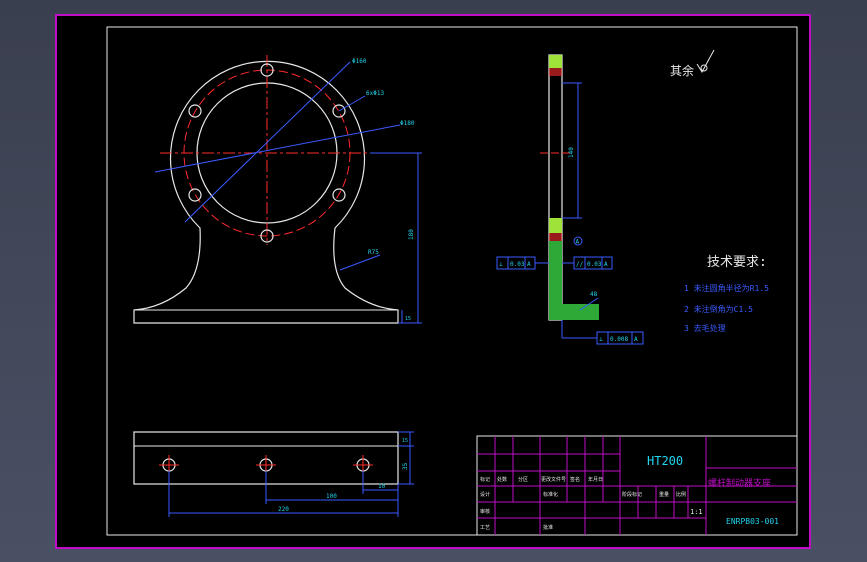 This screenshot has width=867, height=562. Describe the element at coordinates (664, 494) in the screenshot. I see `tb-label: 重量` at that location.